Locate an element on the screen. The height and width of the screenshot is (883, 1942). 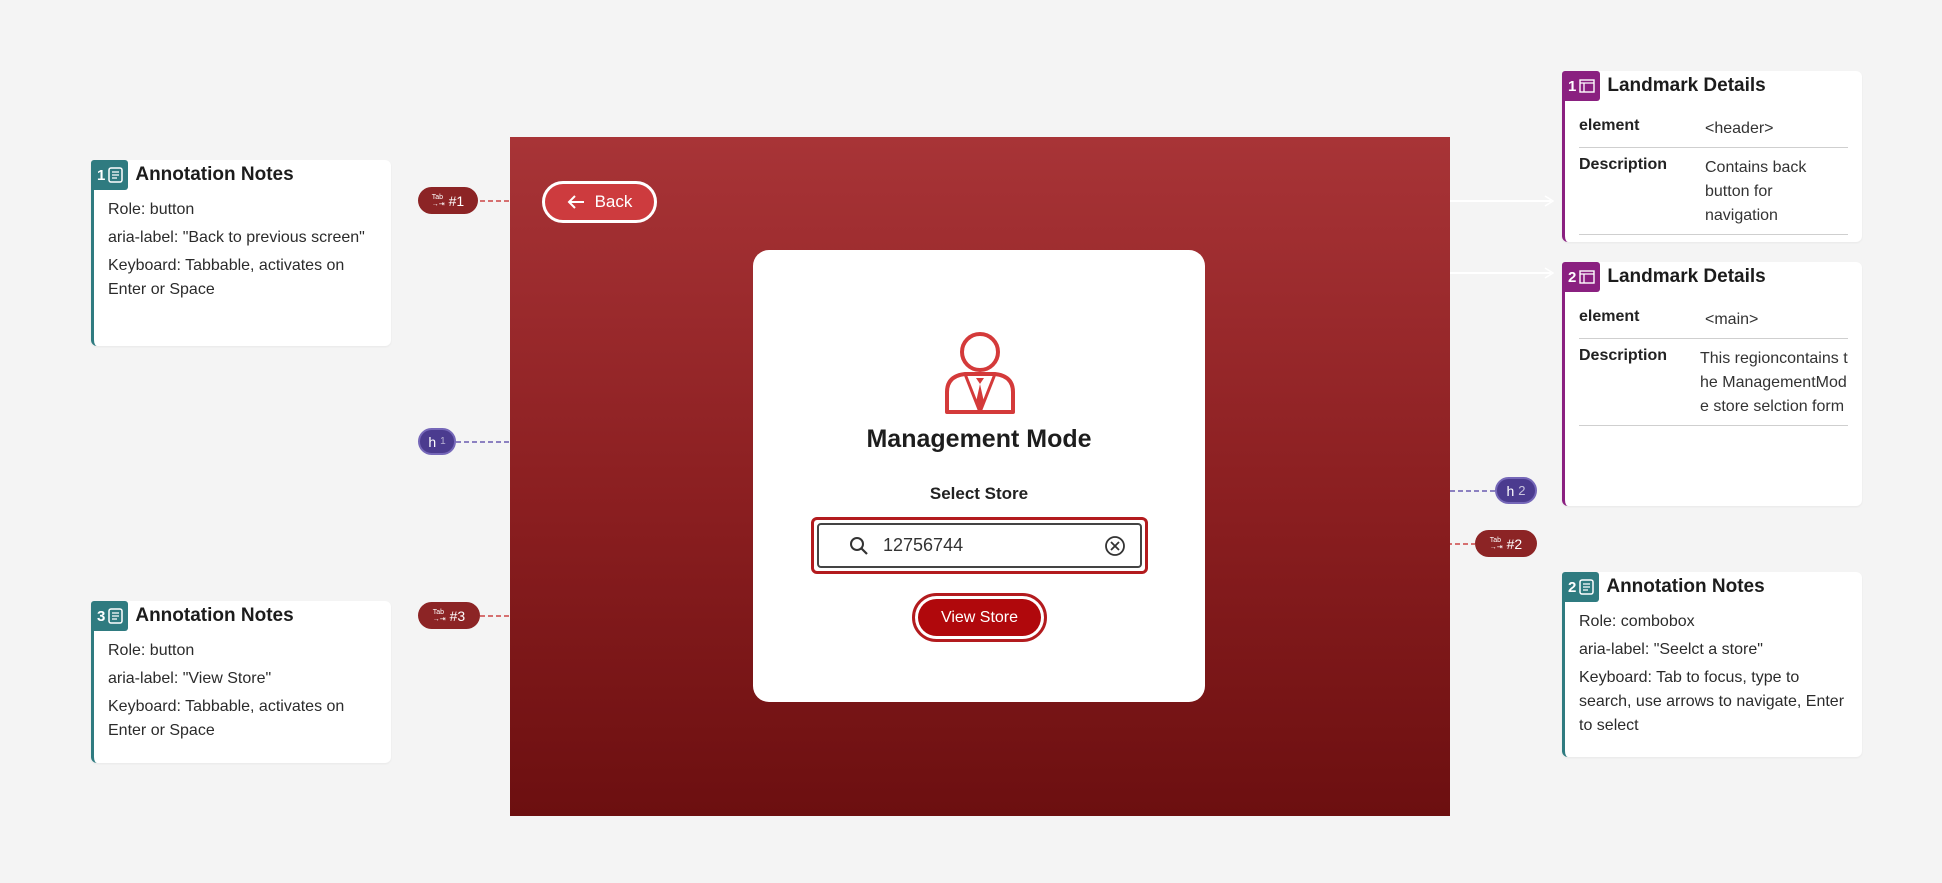
search-icon is located at coordinates (859, 545).